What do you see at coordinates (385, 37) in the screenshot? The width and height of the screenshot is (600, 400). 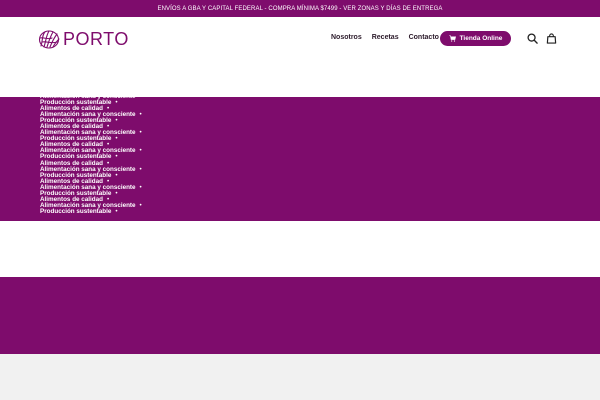 I see `nav-item-recetas: Recetas` at bounding box center [385, 37].